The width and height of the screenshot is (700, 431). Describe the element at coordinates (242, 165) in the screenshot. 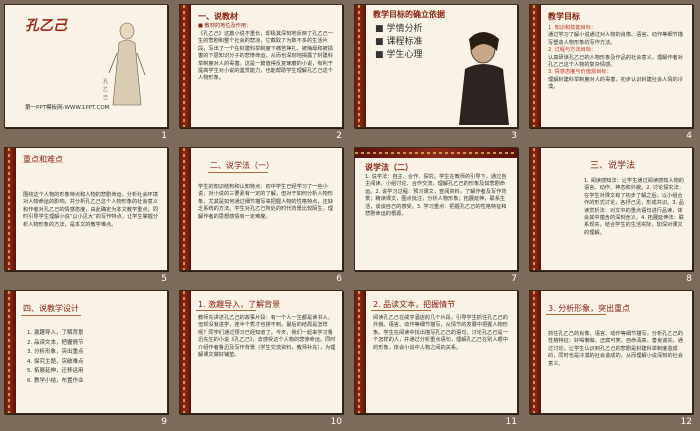

I see `slide-6-title: 二、说学法（一）` at that location.